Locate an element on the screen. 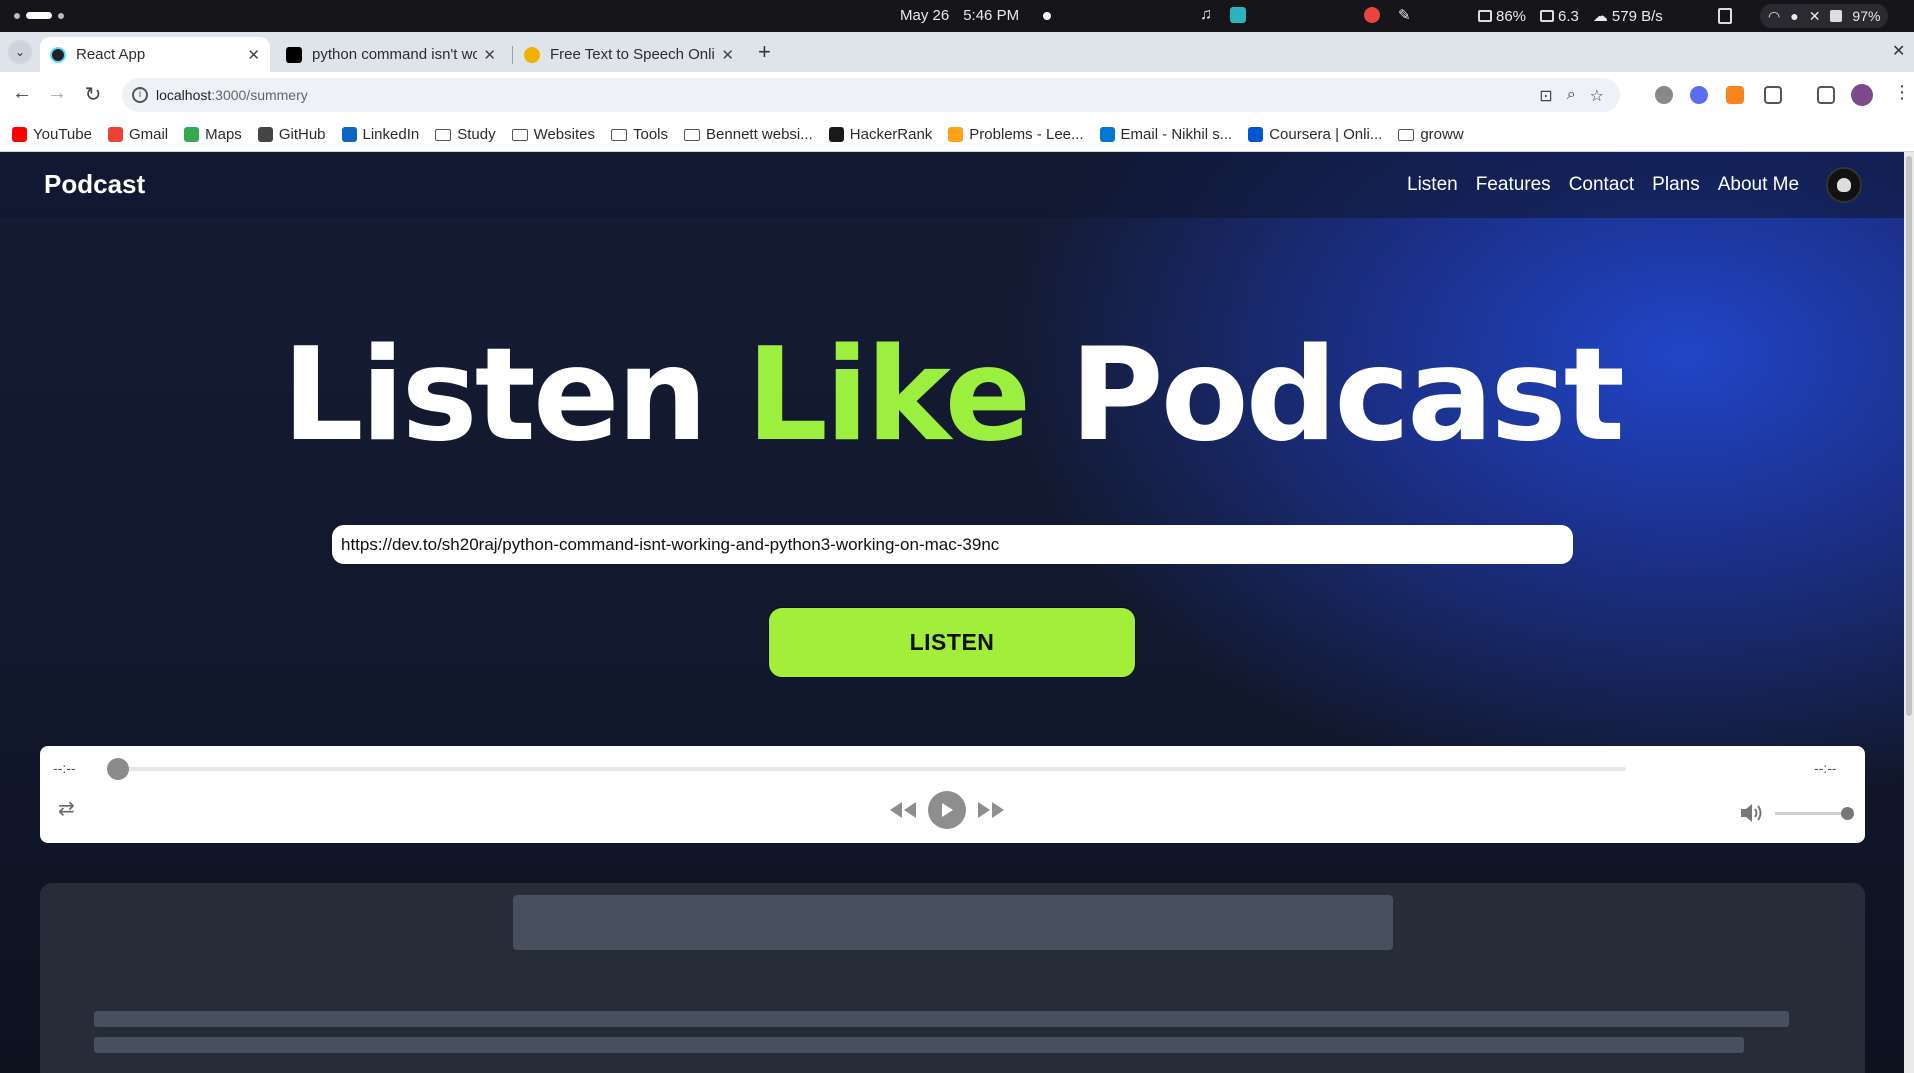  loop-off-icon: ⇄ is located at coordinates (69, 809).